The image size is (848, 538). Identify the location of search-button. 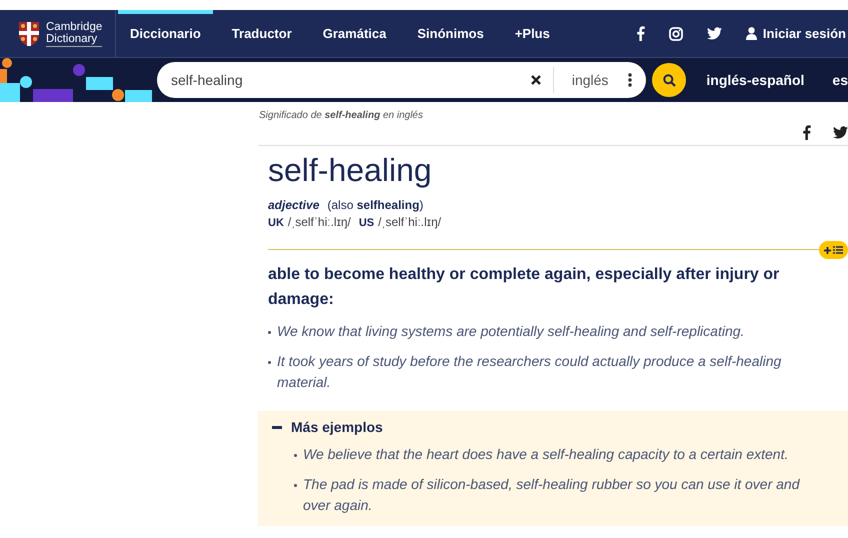
(669, 80).